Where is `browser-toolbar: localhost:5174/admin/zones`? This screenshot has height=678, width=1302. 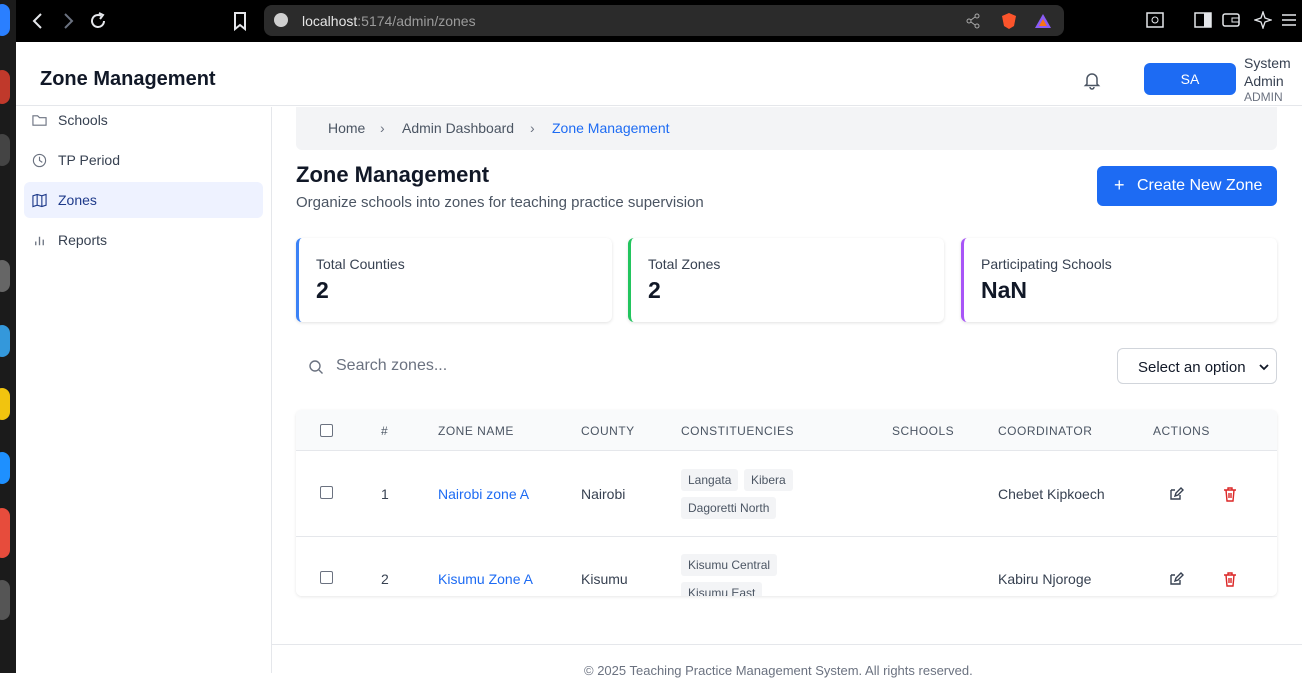
browser-toolbar: localhost:5174/admin/zones is located at coordinates (659, 21).